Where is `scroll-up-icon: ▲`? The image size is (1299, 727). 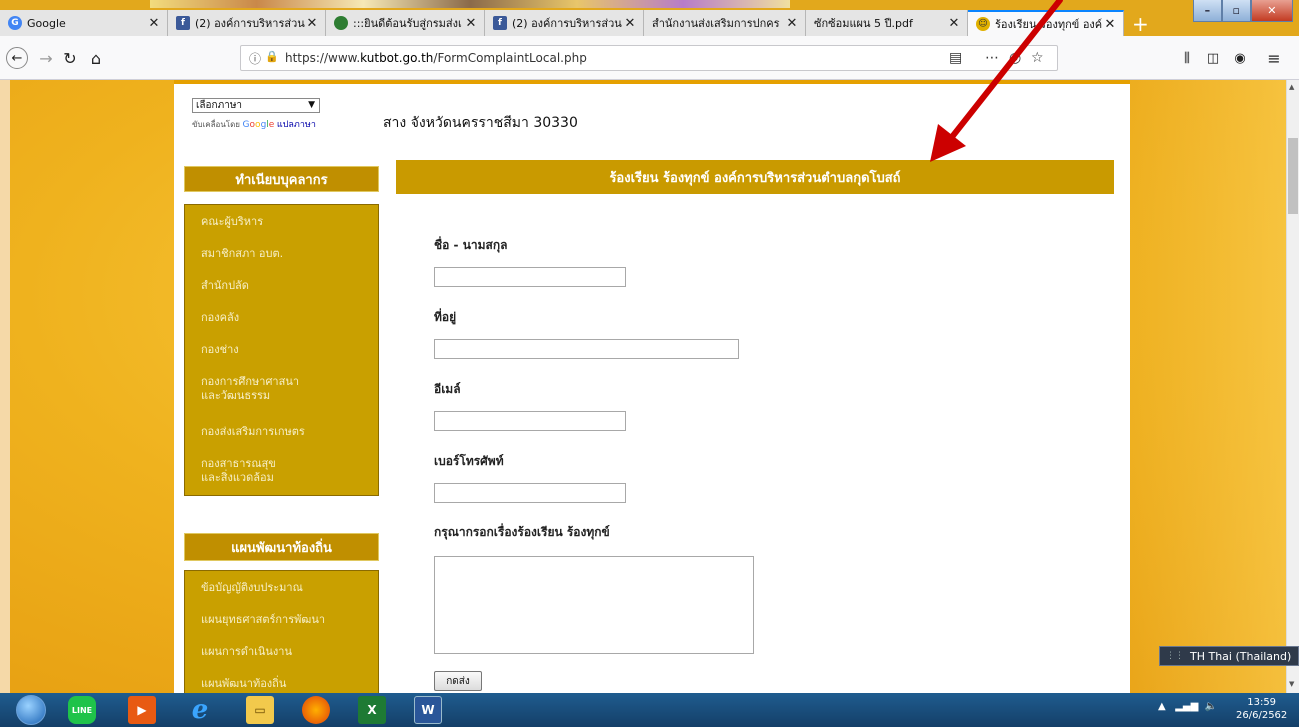 scroll-up-icon: ▲ is located at coordinates (1291, 87).